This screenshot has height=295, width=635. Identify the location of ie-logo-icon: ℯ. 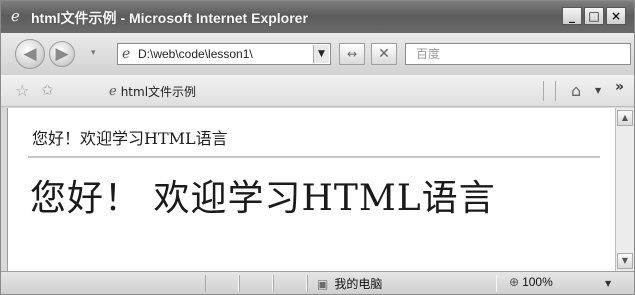
(15, 16).